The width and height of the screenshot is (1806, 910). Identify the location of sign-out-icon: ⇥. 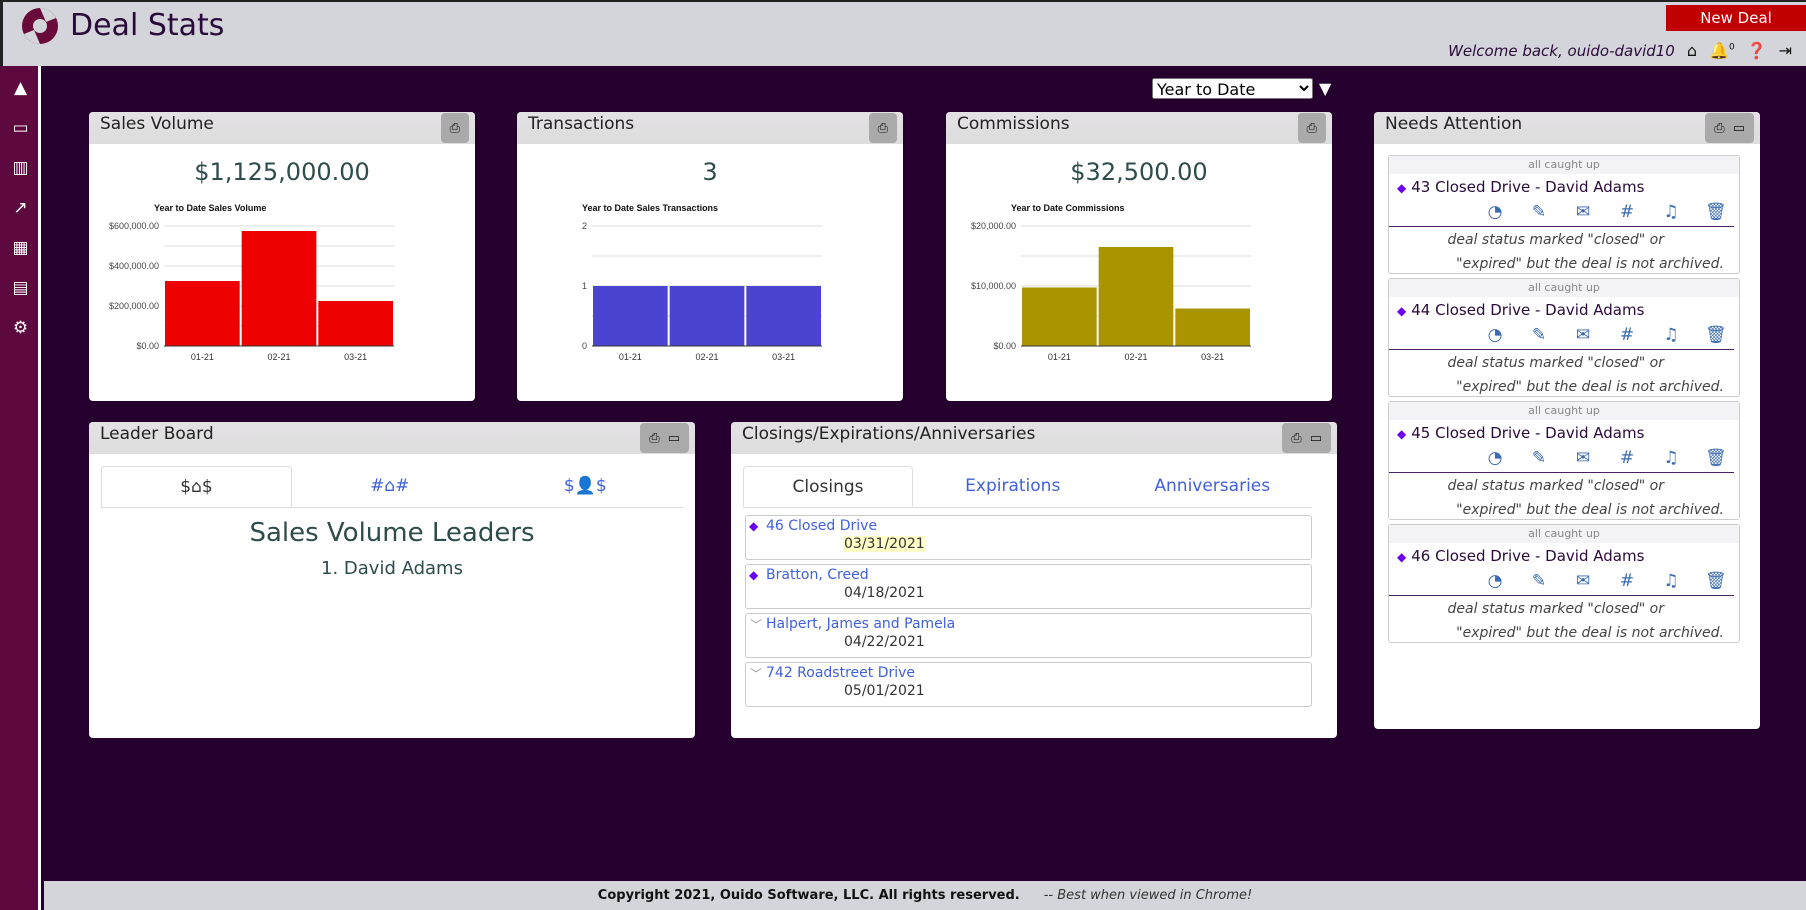
(1785, 50).